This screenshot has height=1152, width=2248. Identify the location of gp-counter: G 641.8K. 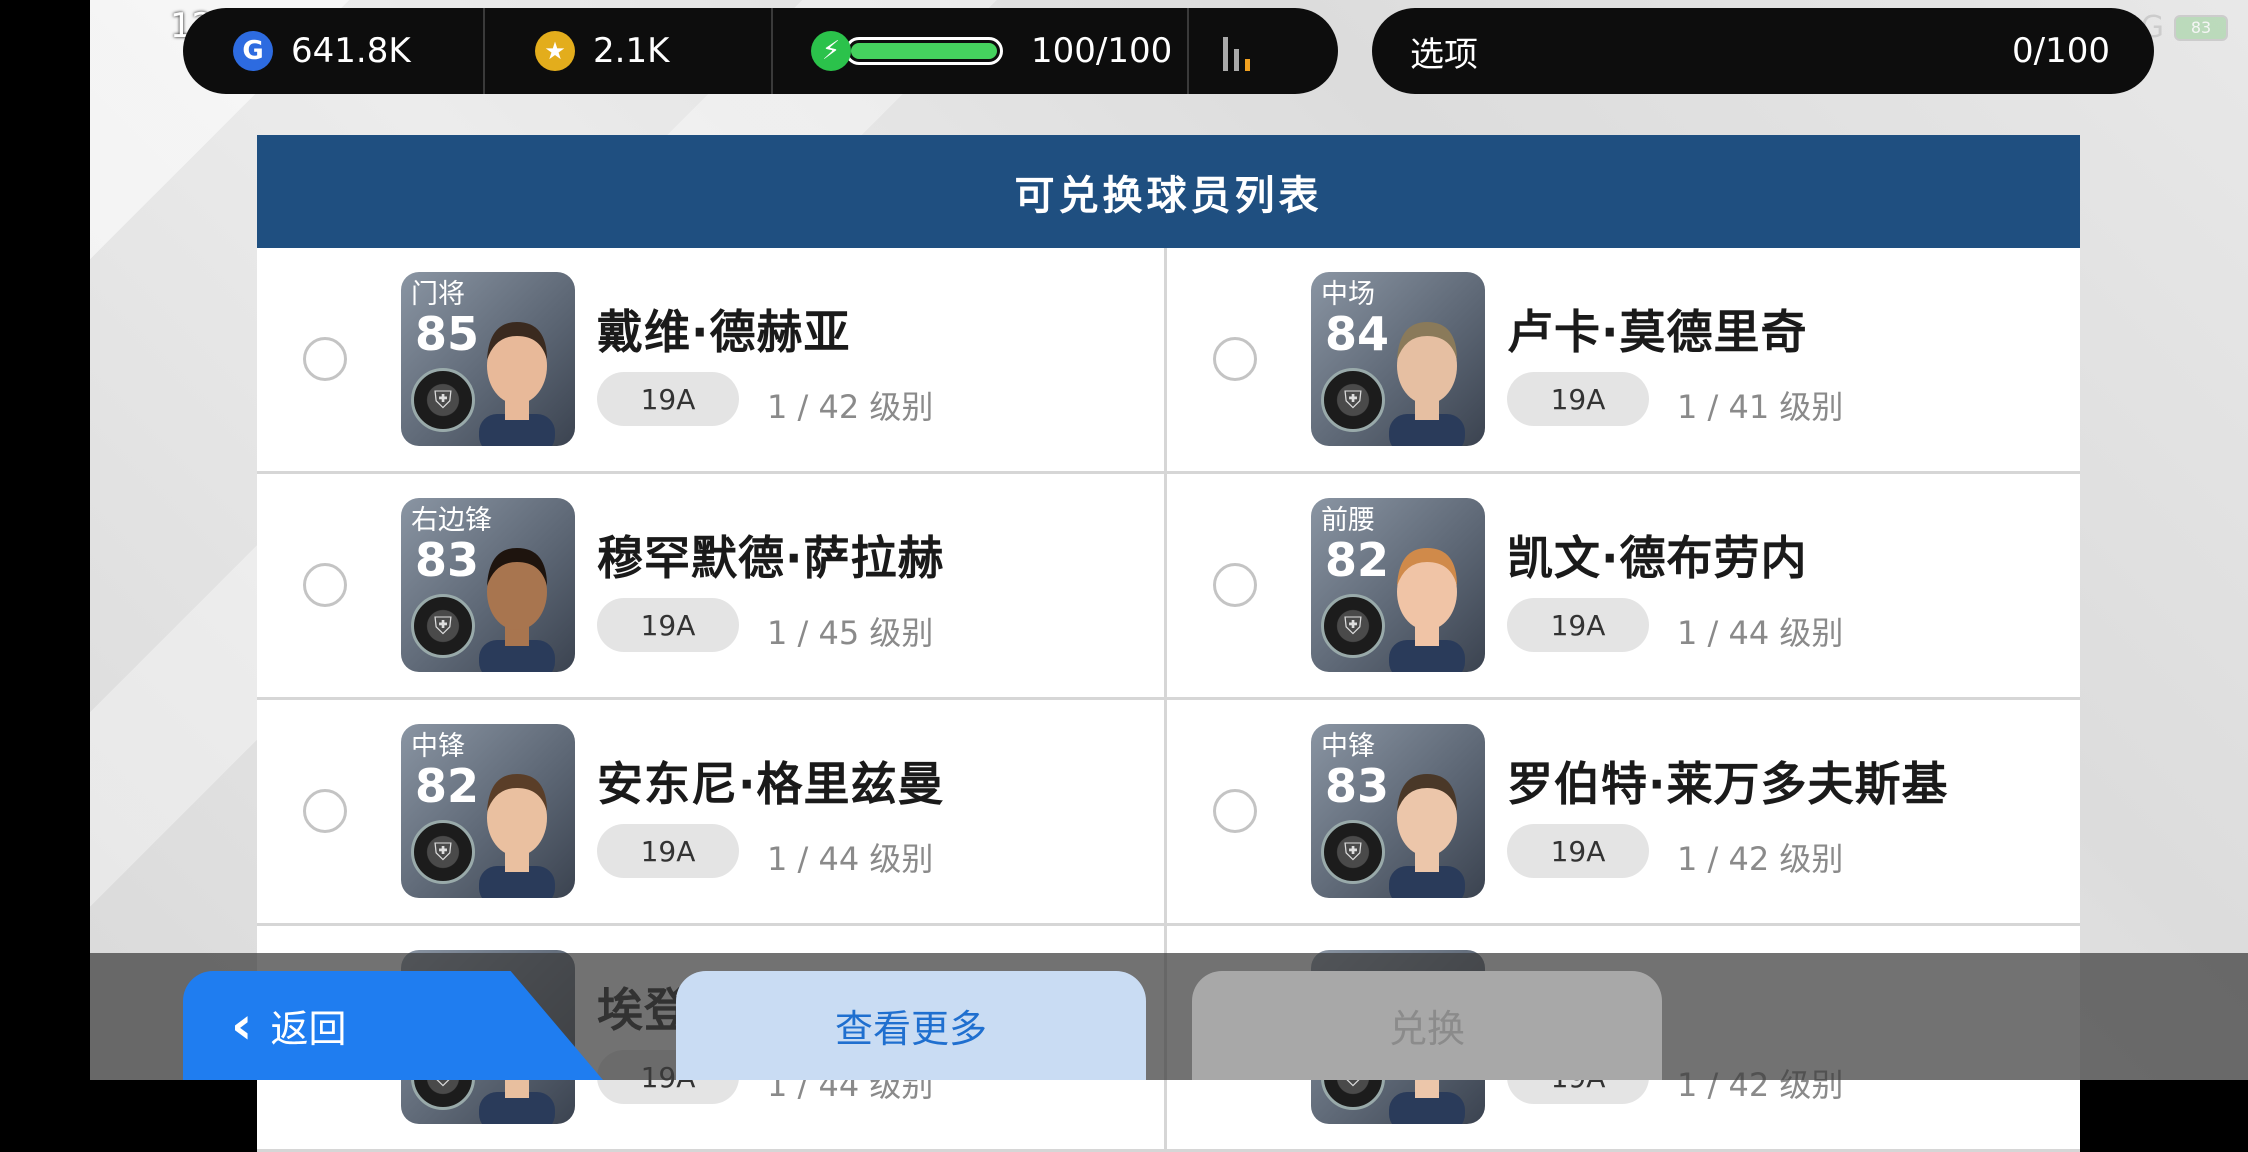
(333, 51).